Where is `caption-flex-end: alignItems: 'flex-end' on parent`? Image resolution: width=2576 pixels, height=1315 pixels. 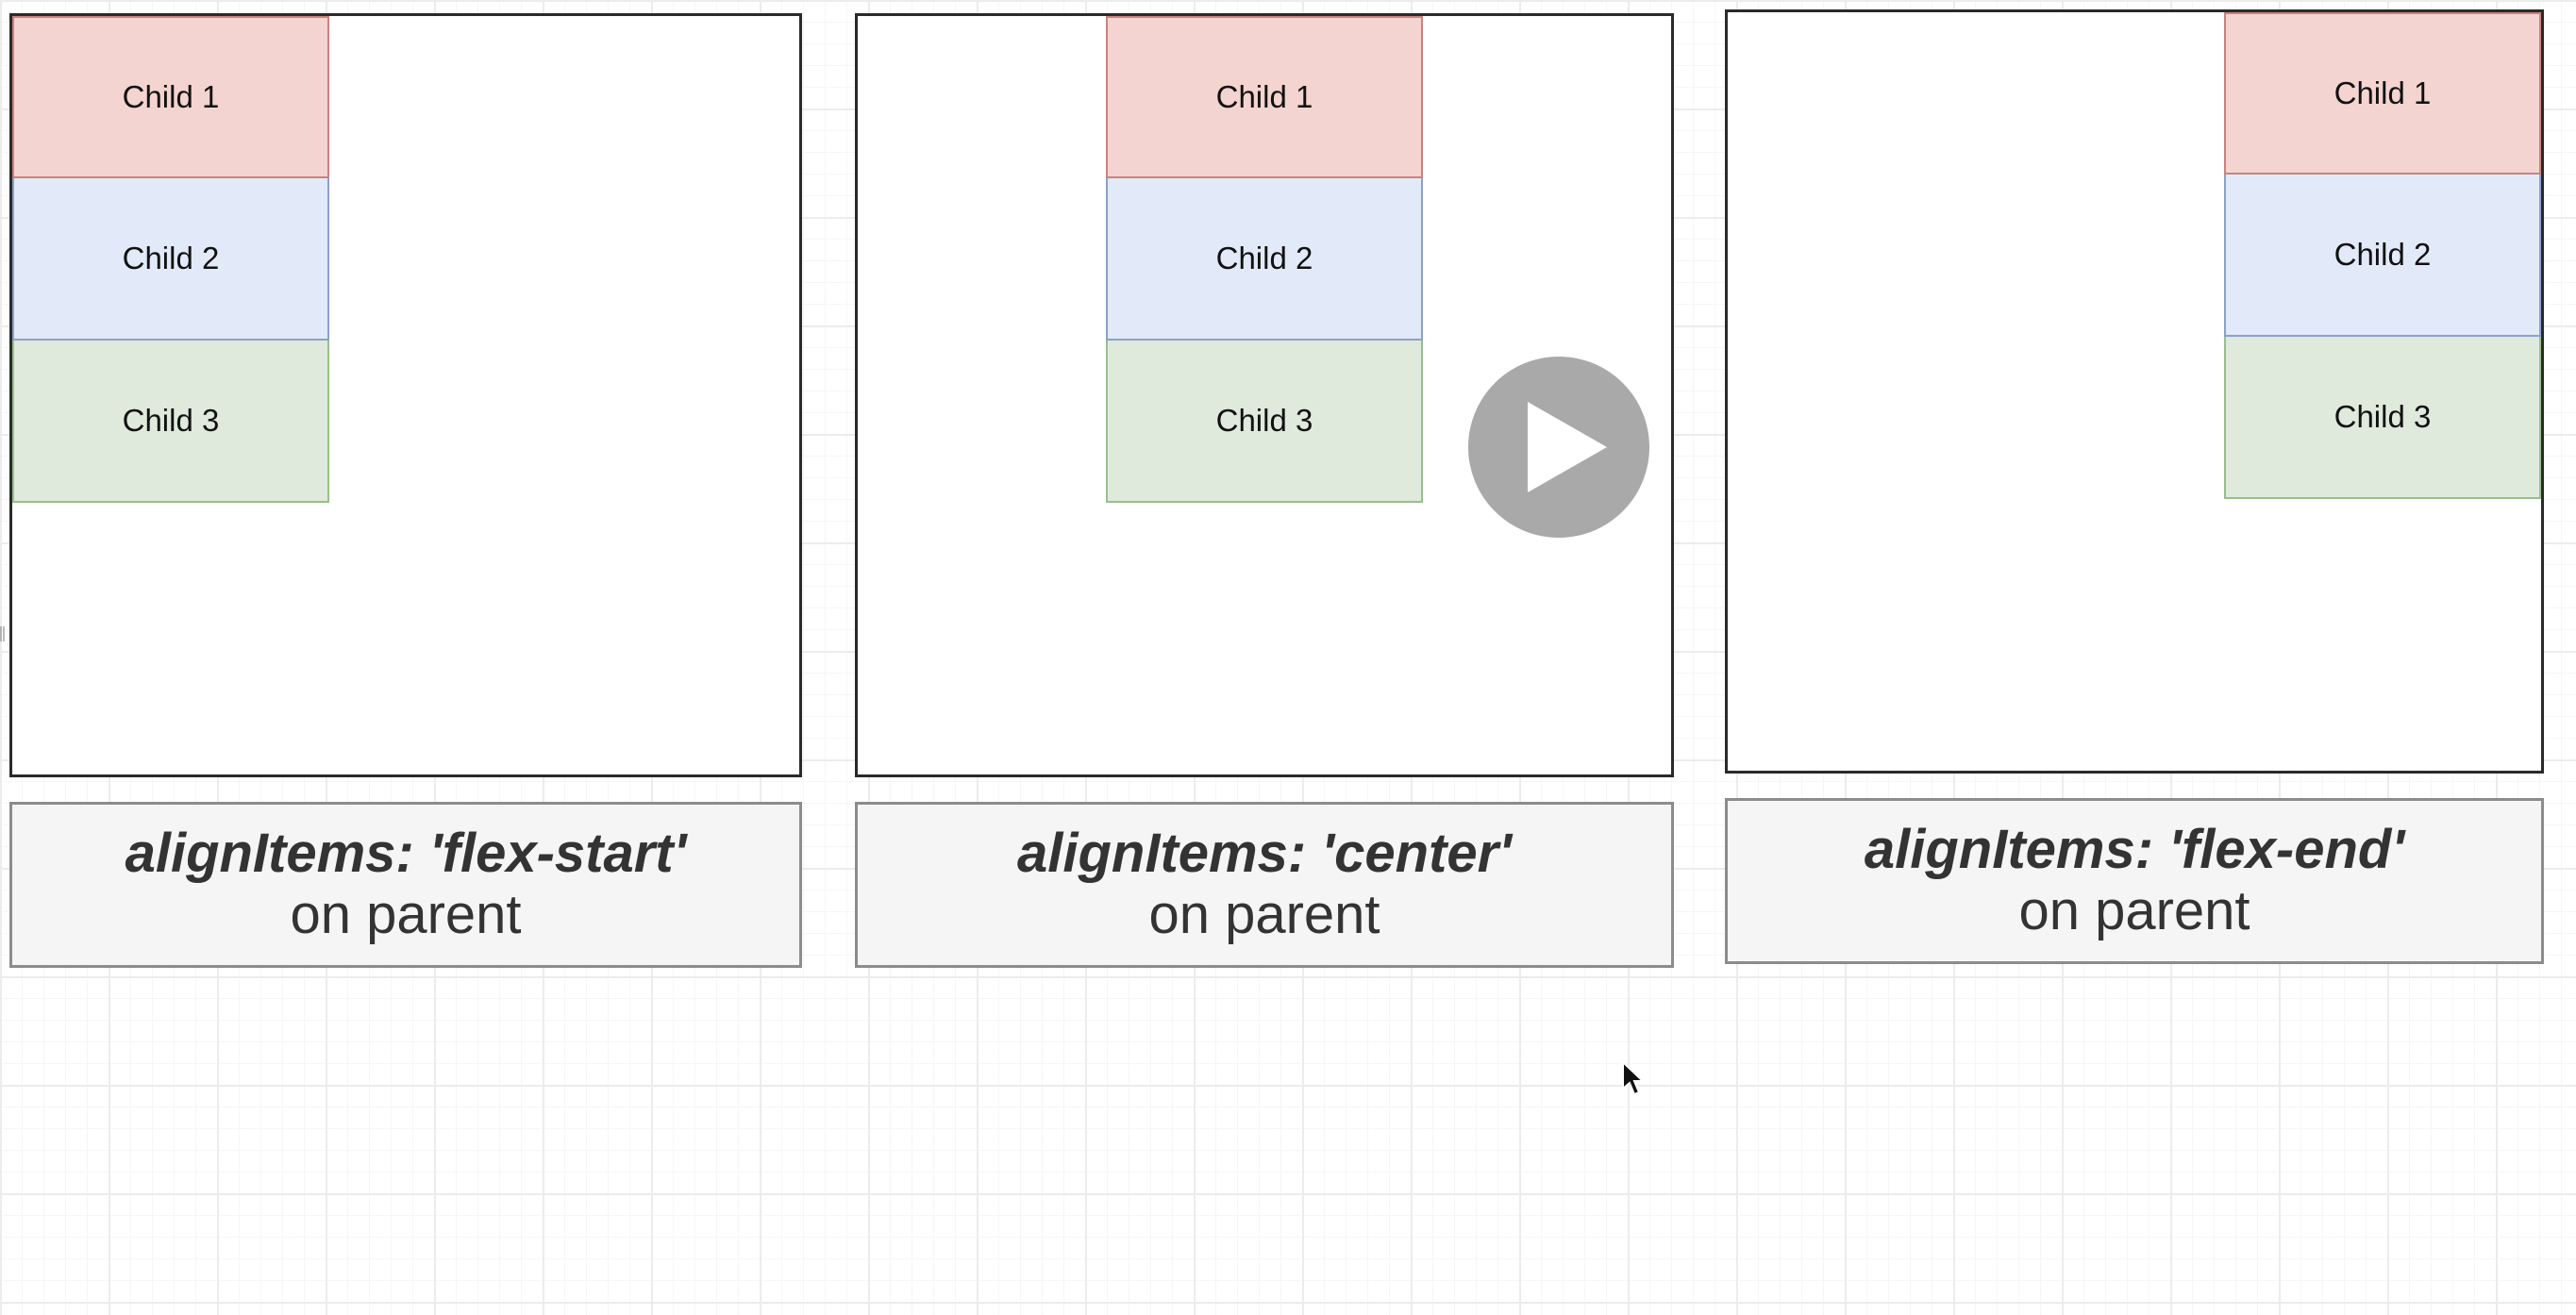 caption-flex-end: alignItems: 'flex-end' on parent is located at coordinates (2134, 881).